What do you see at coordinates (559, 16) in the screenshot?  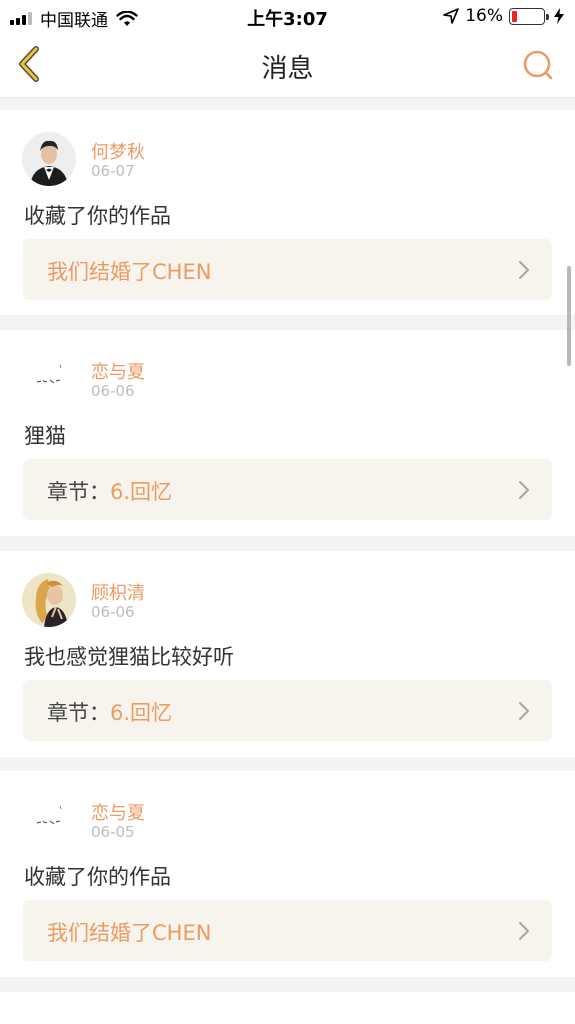 I see `charging-bolt-icon` at bounding box center [559, 16].